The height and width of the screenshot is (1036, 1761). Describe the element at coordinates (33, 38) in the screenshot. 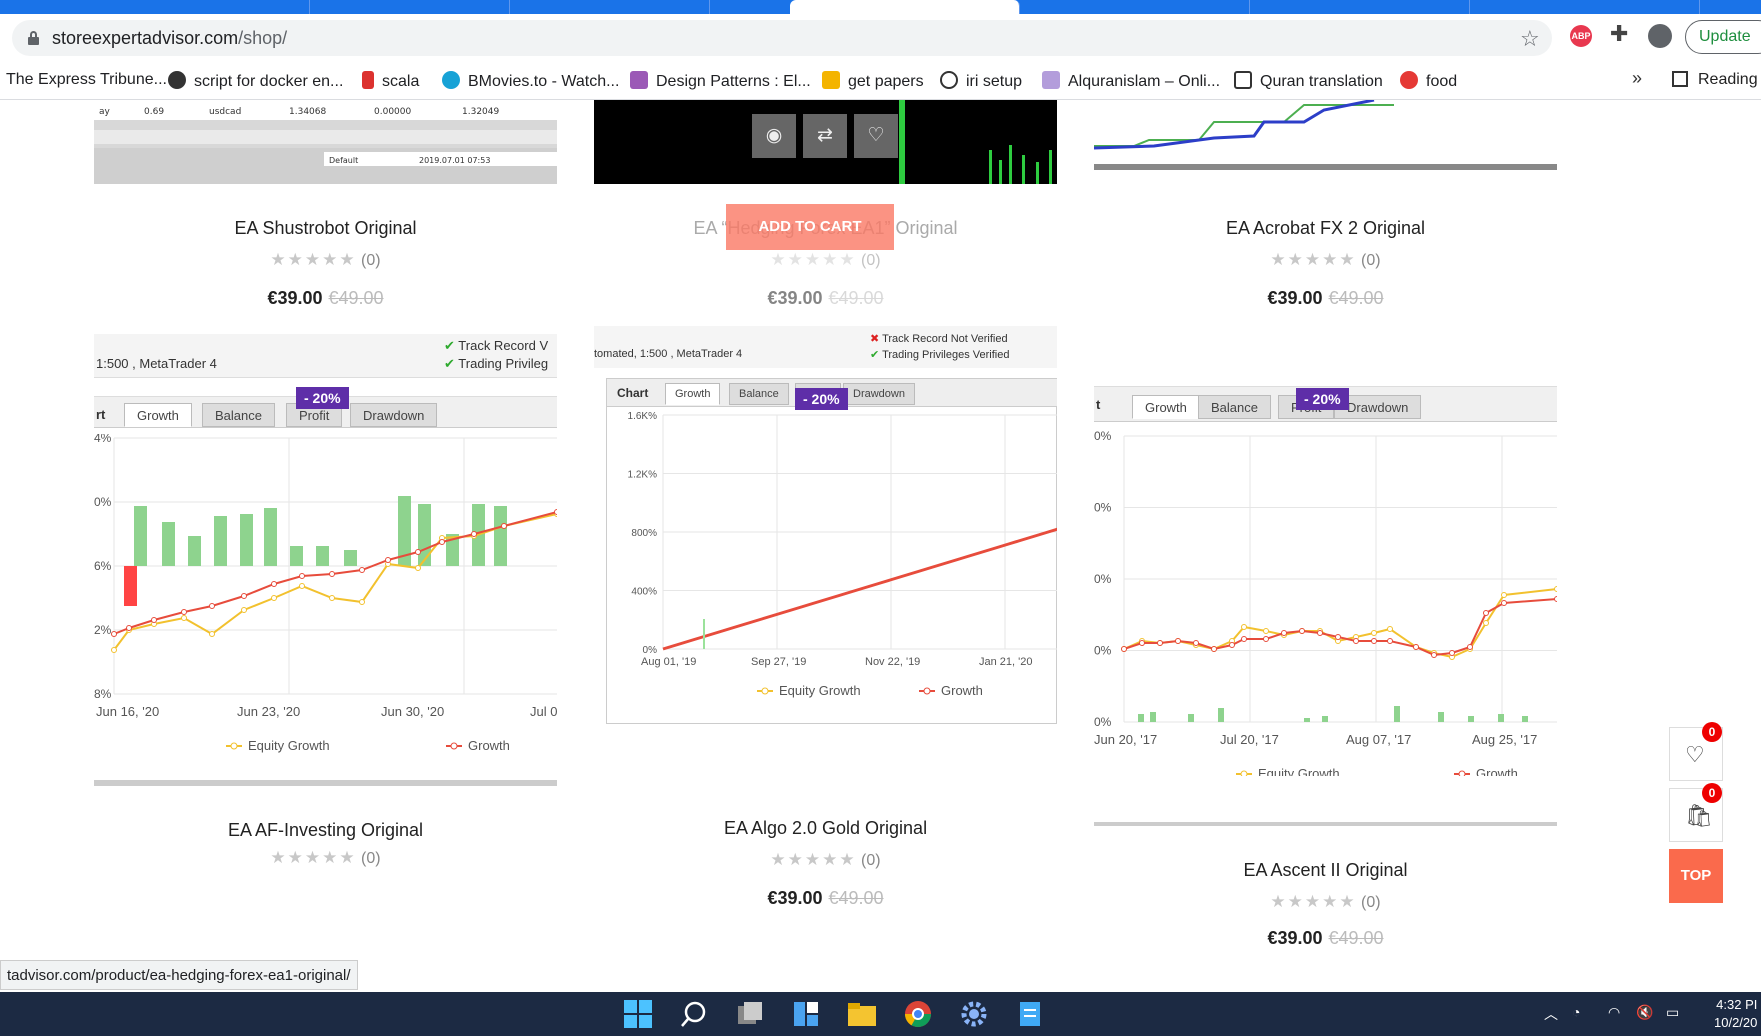

I see `lock-icon` at that location.